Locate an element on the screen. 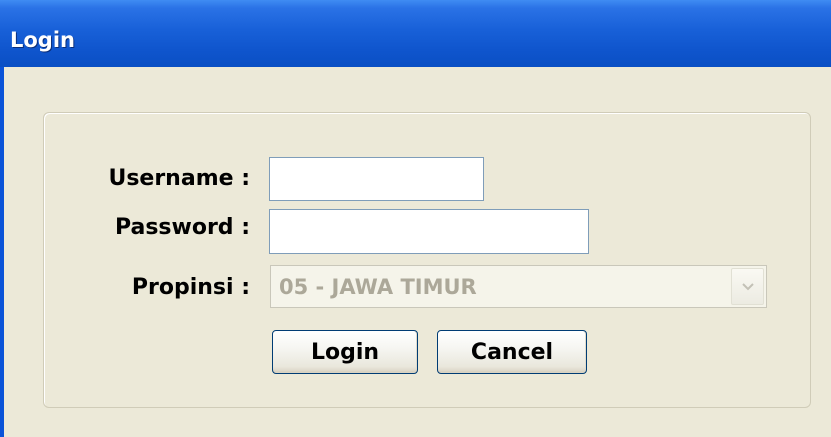 Image resolution: width=831 pixels, height=437 pixels. username-label: Username : is located at coordinates (179, 178).